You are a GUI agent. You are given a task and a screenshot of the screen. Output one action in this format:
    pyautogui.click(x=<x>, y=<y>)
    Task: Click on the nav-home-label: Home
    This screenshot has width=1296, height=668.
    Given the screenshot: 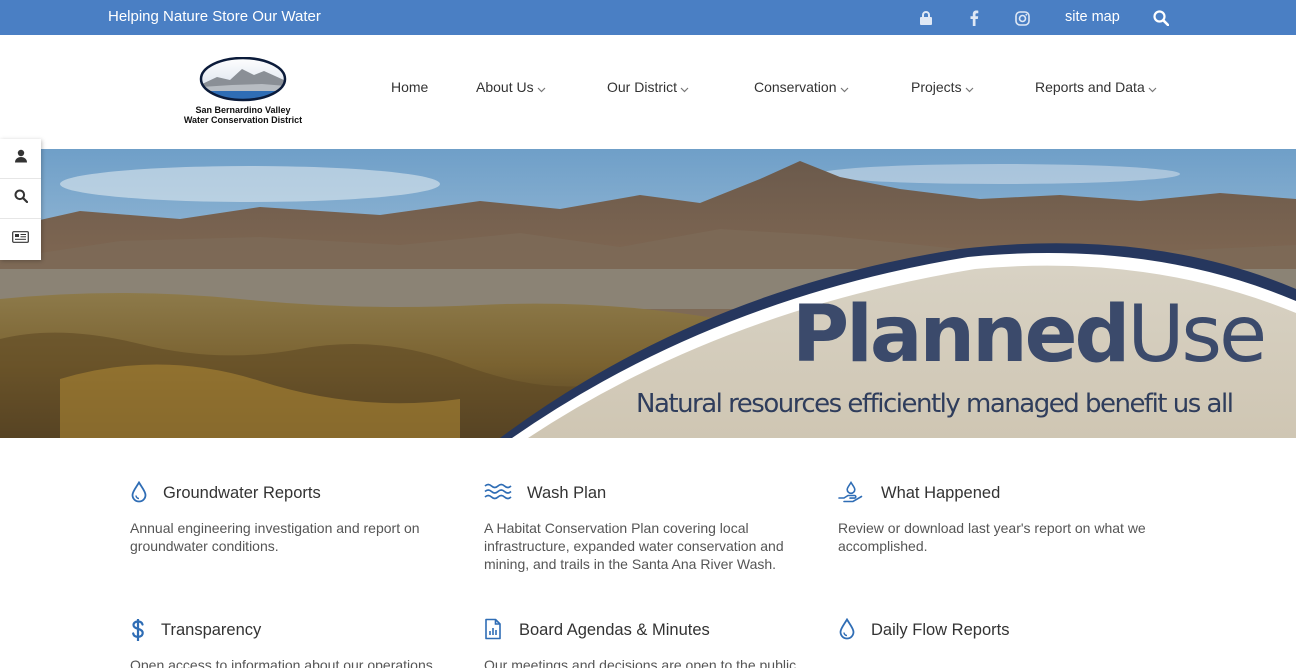 What is the action you would take?
    pyautogui.click(x=410, y=87)
    